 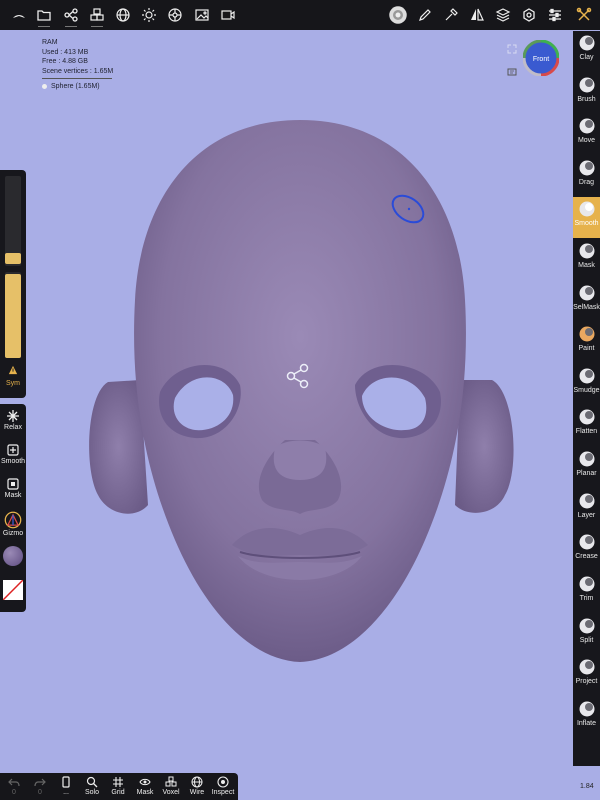 I want to click on tool-paint: Paint, so click(x=586, y=342).